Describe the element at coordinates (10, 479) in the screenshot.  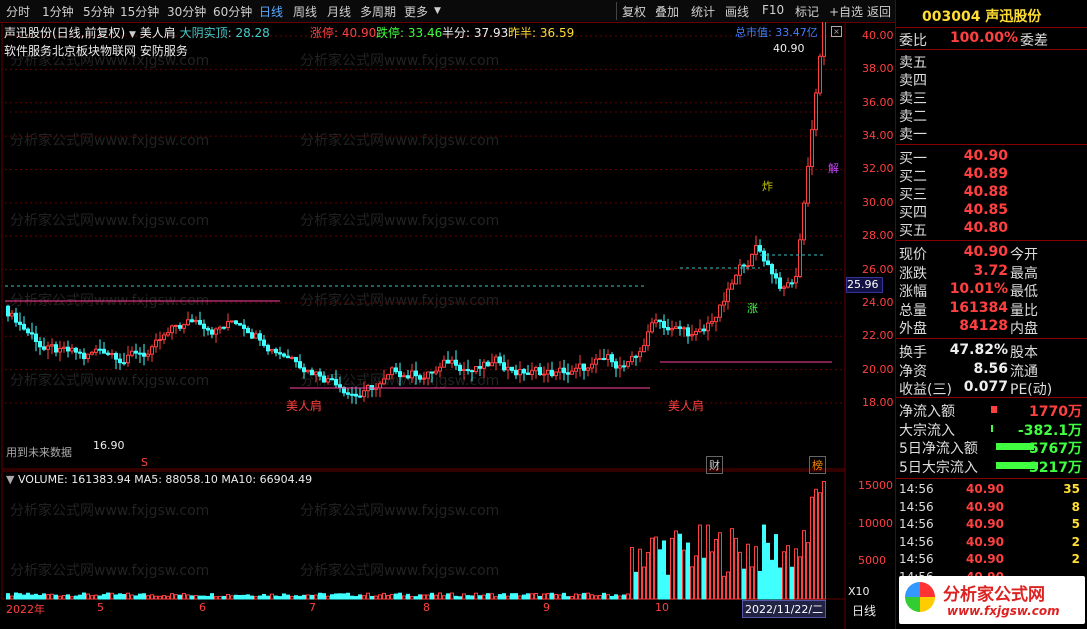
I see `volume-settings-icon: ▼` at that location.